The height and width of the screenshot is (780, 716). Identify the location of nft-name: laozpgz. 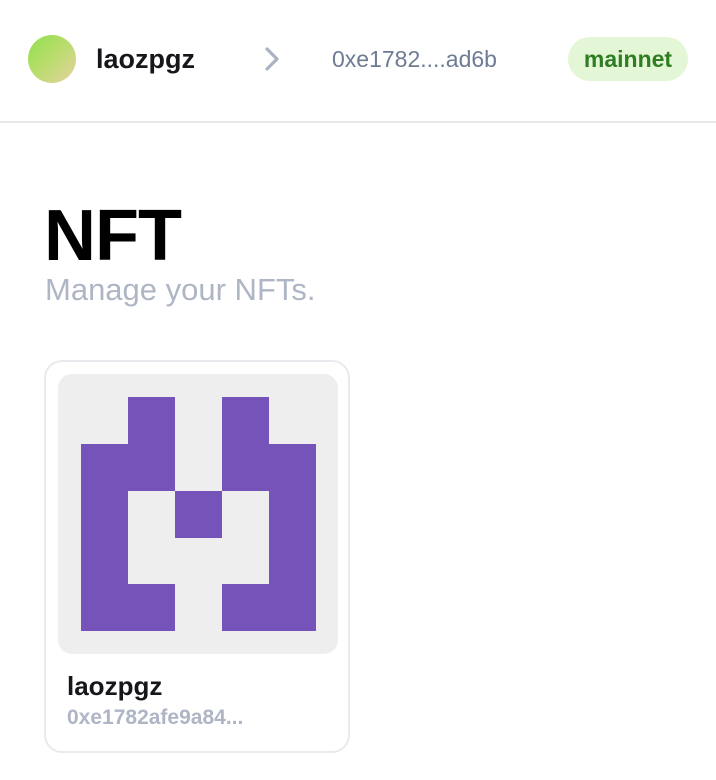
(115, 686).